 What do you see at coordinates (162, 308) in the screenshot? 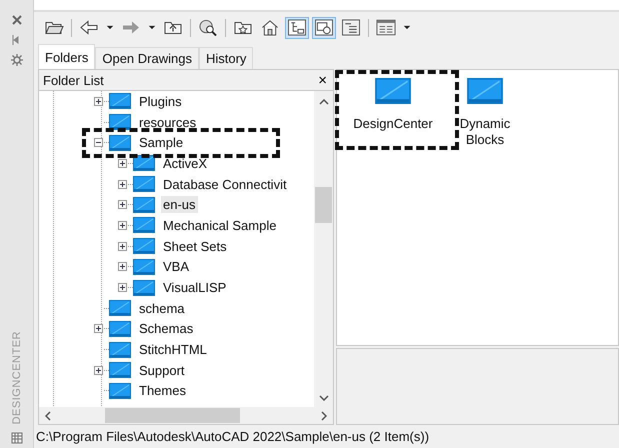
I see `tree-item: schema` at bounding box center [162, 308].